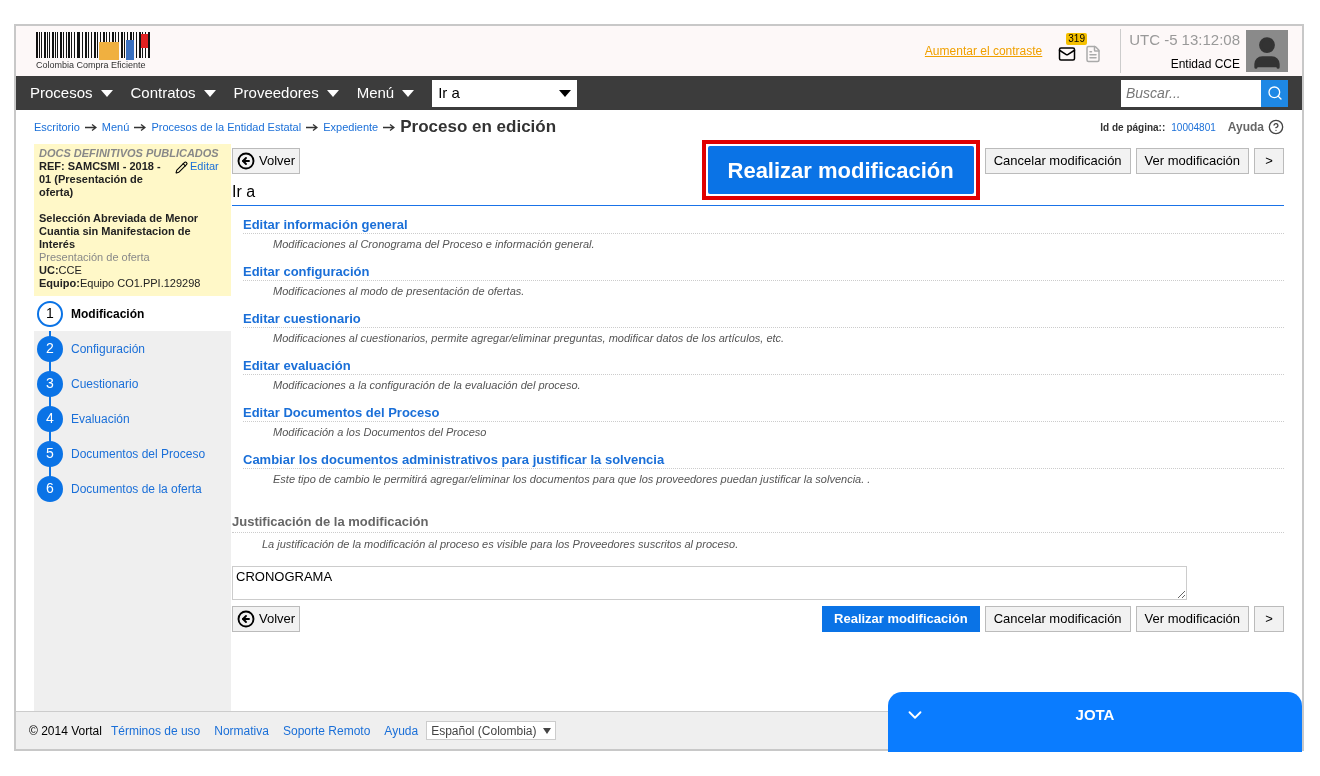 The image size is (1320, 776). Describe the element at coordinates (763, 460) in the screenshot. I see `section-link: Cambiar los documentos administrativos para justificar la solvencia` at that location.